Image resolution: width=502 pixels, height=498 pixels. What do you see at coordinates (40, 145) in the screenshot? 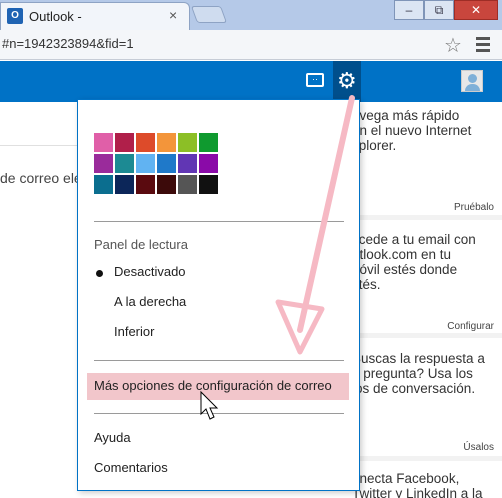
I see `main-divider` at bounding box center [40, 145].